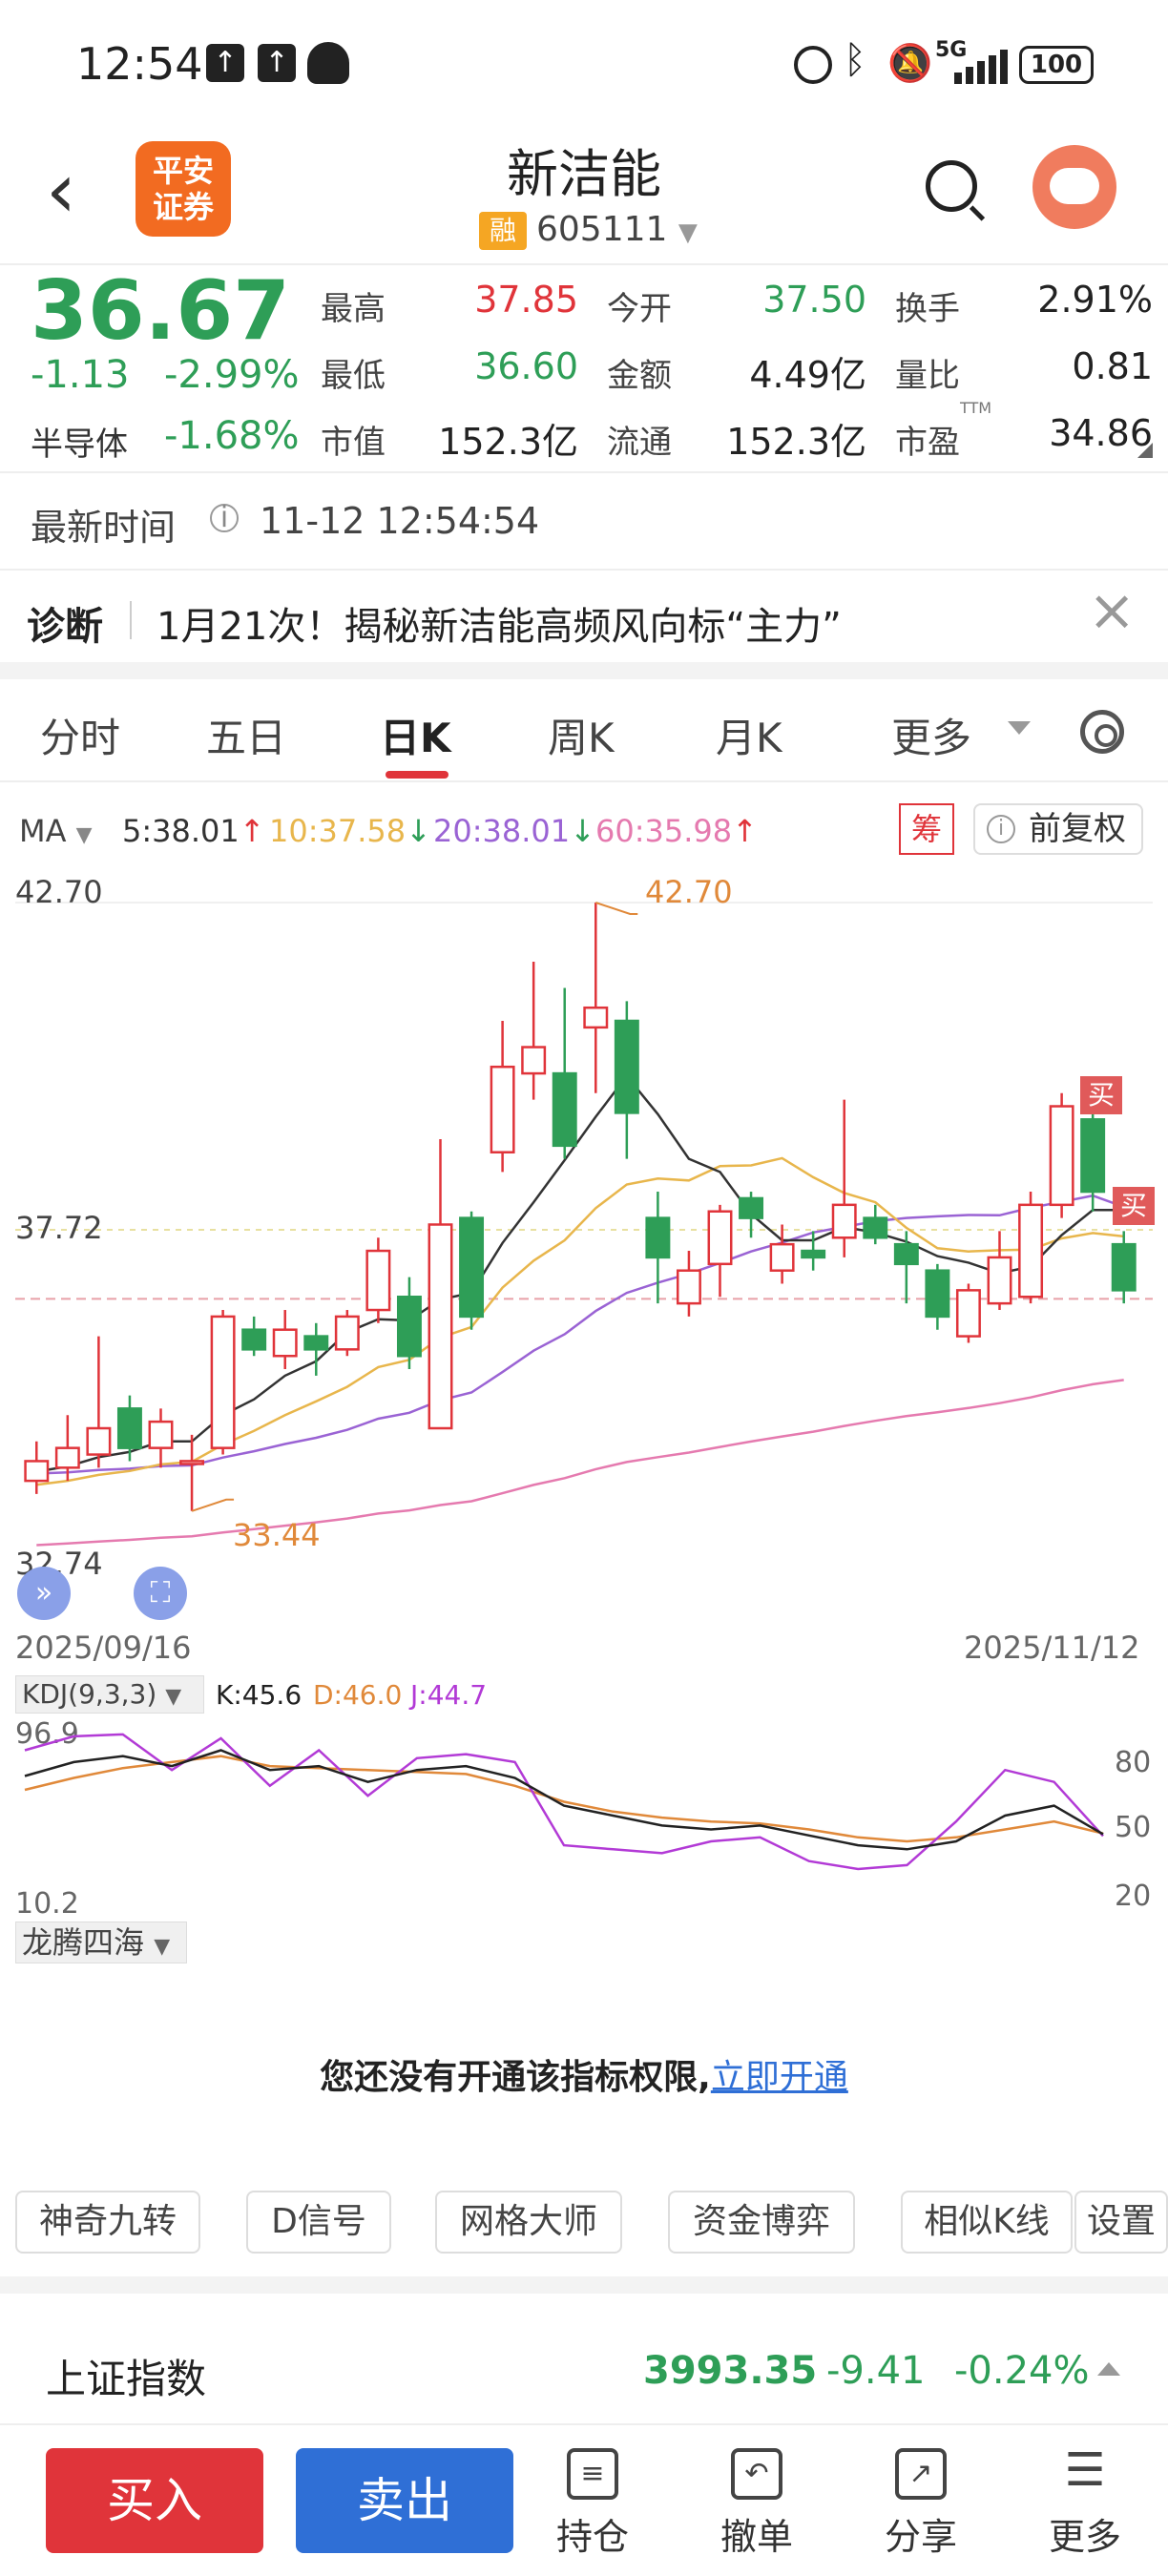 The height and width of the screenshot is (2576, 1168). I want to click on tool-magic-nine: 神奇九转, so click(108, 2222).